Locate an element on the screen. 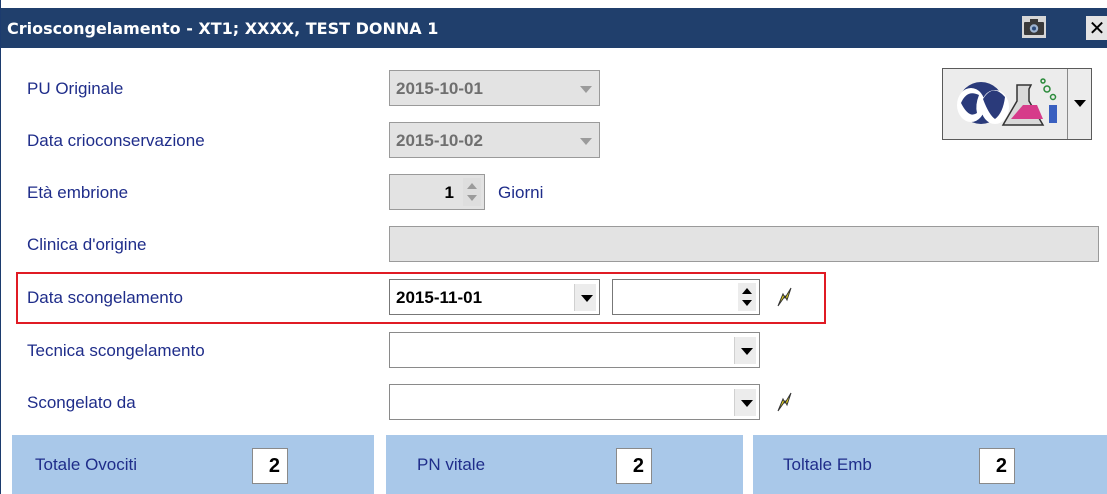  data-scongelamento-label: Data scongelamento is located at coordinates (105, 297).